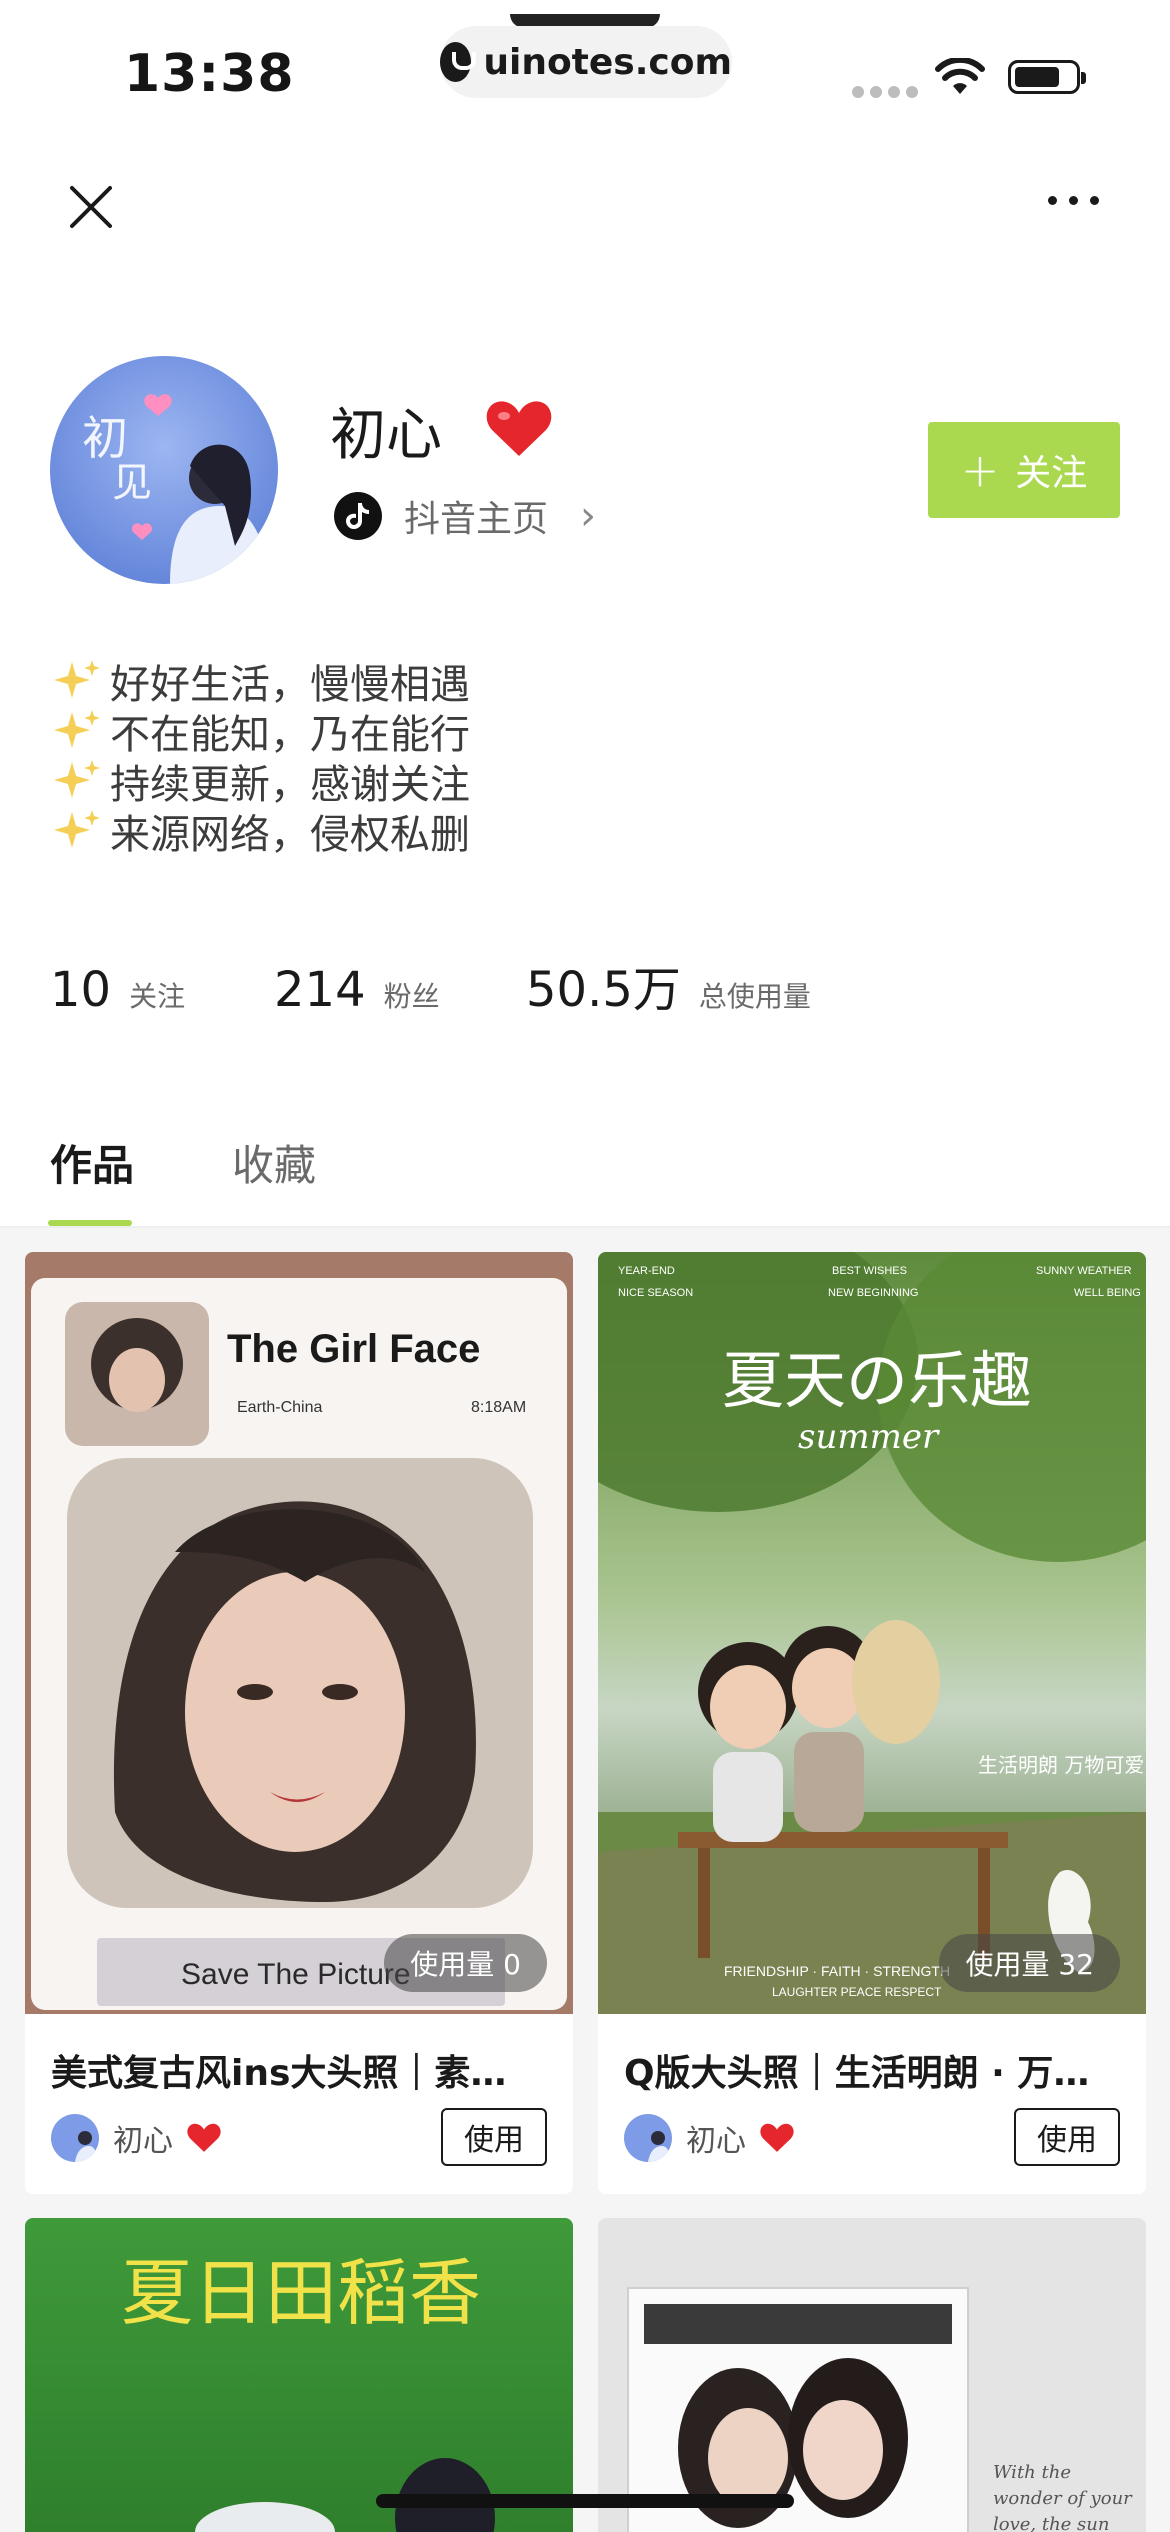 The width and height of the screenshot is (1170, 2532). Describe the element at coordinates (1061, 1765) in the screenshot. I see `thumb-handwriting: 生活明朗 万物可爱` at that location.